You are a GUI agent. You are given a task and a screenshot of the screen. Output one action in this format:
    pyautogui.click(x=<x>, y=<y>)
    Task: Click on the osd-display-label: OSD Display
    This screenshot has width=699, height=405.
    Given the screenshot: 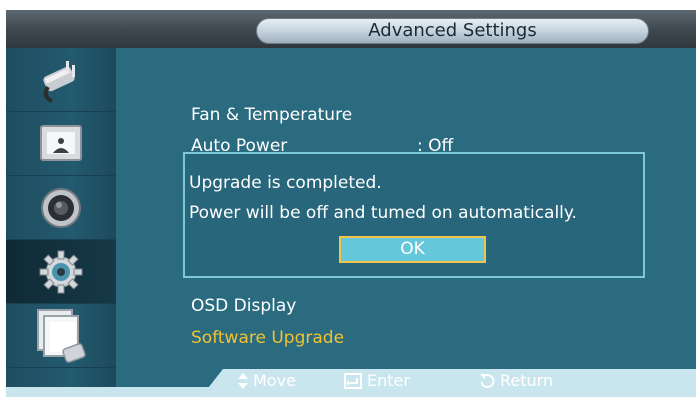 What is the action you would take?
    pyautogui.click(x=244, y=306)
    